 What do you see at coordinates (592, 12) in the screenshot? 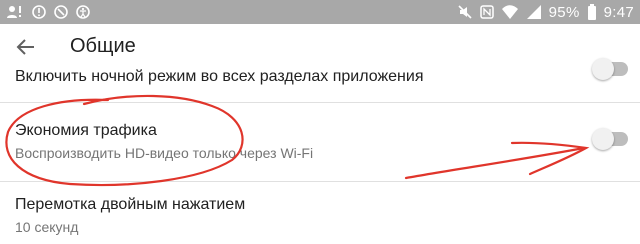
I see `battery-icon` at bounding box center [592, 12].